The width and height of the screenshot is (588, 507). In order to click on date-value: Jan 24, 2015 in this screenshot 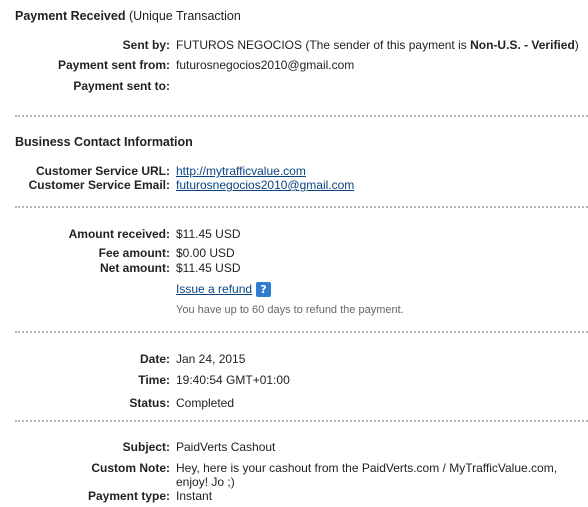, I will do `click(211, 359)`.